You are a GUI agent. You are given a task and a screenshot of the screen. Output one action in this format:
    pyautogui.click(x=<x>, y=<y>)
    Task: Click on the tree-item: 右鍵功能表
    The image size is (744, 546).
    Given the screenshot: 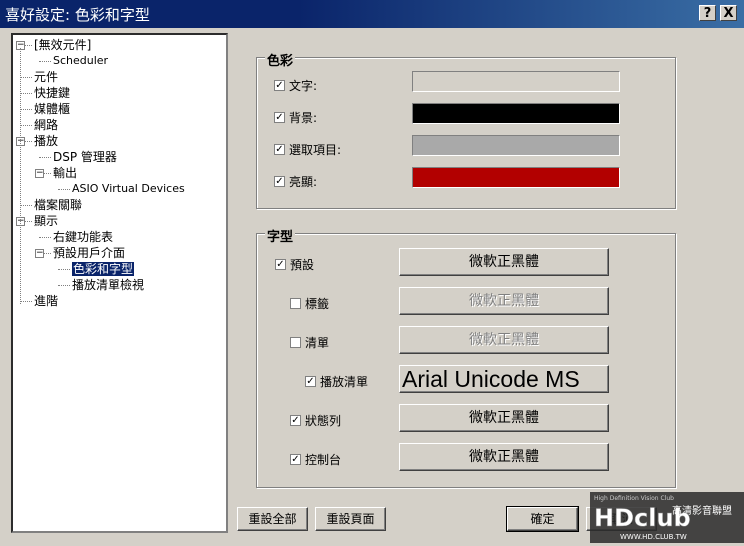 What is the action you would take?
    pyautogui.click(x=83, y=237)
    